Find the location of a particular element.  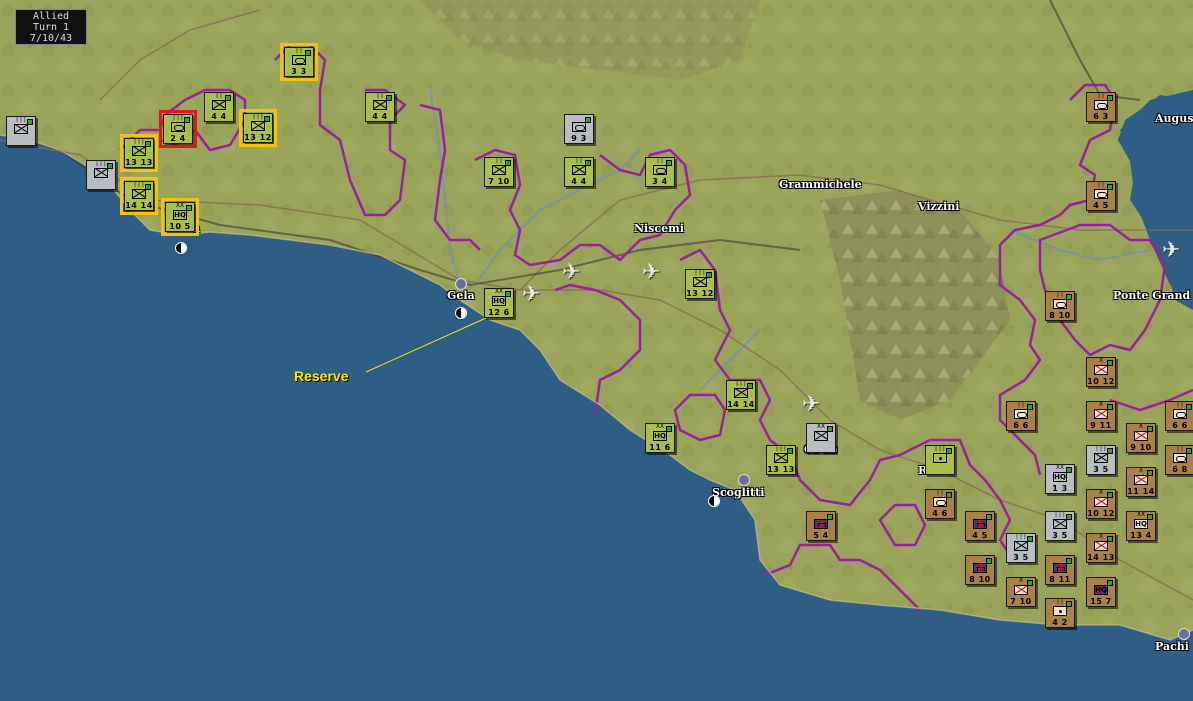

unit-counter: XX HQ 12 6 is located at coordinates (499, 303).